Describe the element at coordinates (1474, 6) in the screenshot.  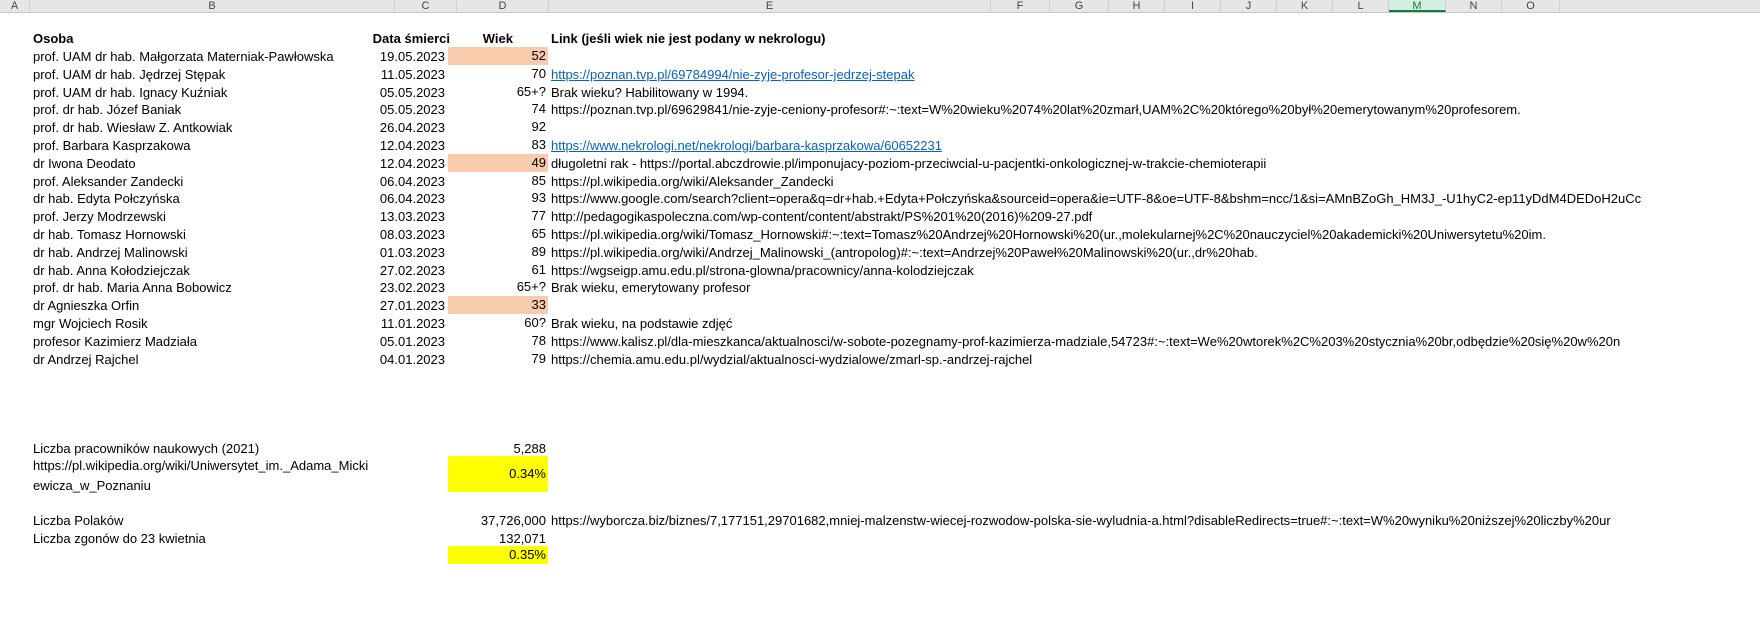
I see `column-header-n: N` at that location.